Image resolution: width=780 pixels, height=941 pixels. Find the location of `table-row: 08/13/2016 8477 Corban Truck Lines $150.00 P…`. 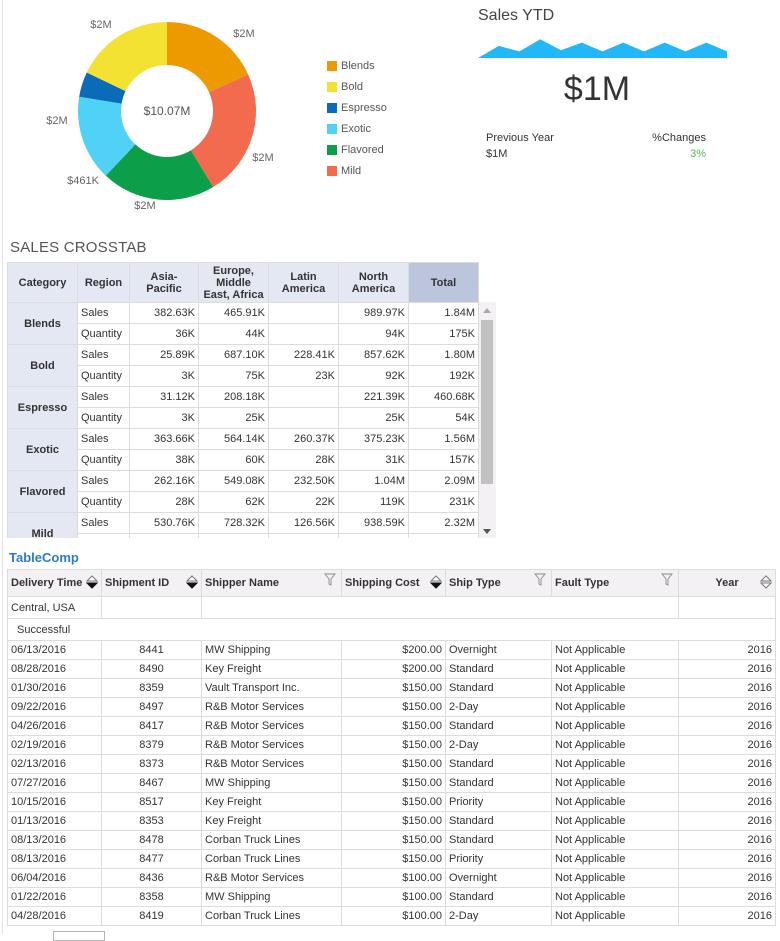

table-row: 08/13/2016 8477 Corban Truck Lines $150.00 P… is located at coordinates (391, 859).